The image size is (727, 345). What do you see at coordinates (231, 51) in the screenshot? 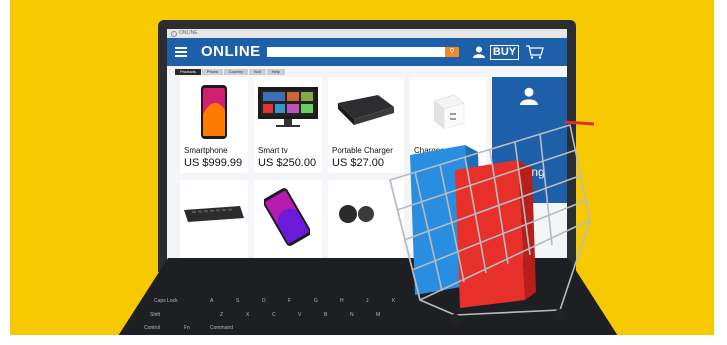
I see `store-logo: ONLINE` at bounding box center [231, 51].